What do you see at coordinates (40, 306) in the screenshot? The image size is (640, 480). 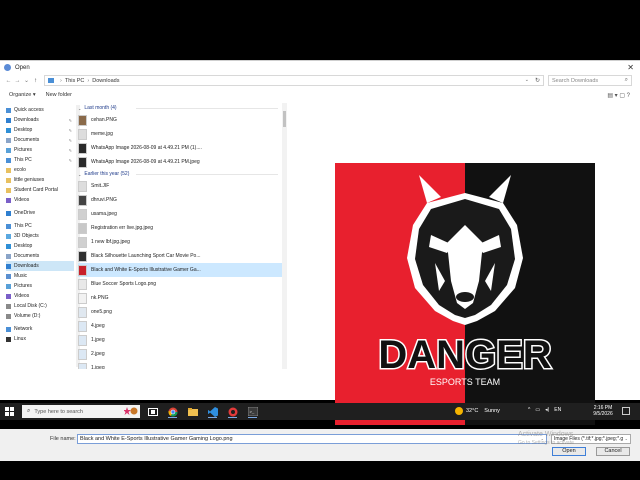 I see `nav-item: Local Disk (C:)` at bounding box center [40, 306].